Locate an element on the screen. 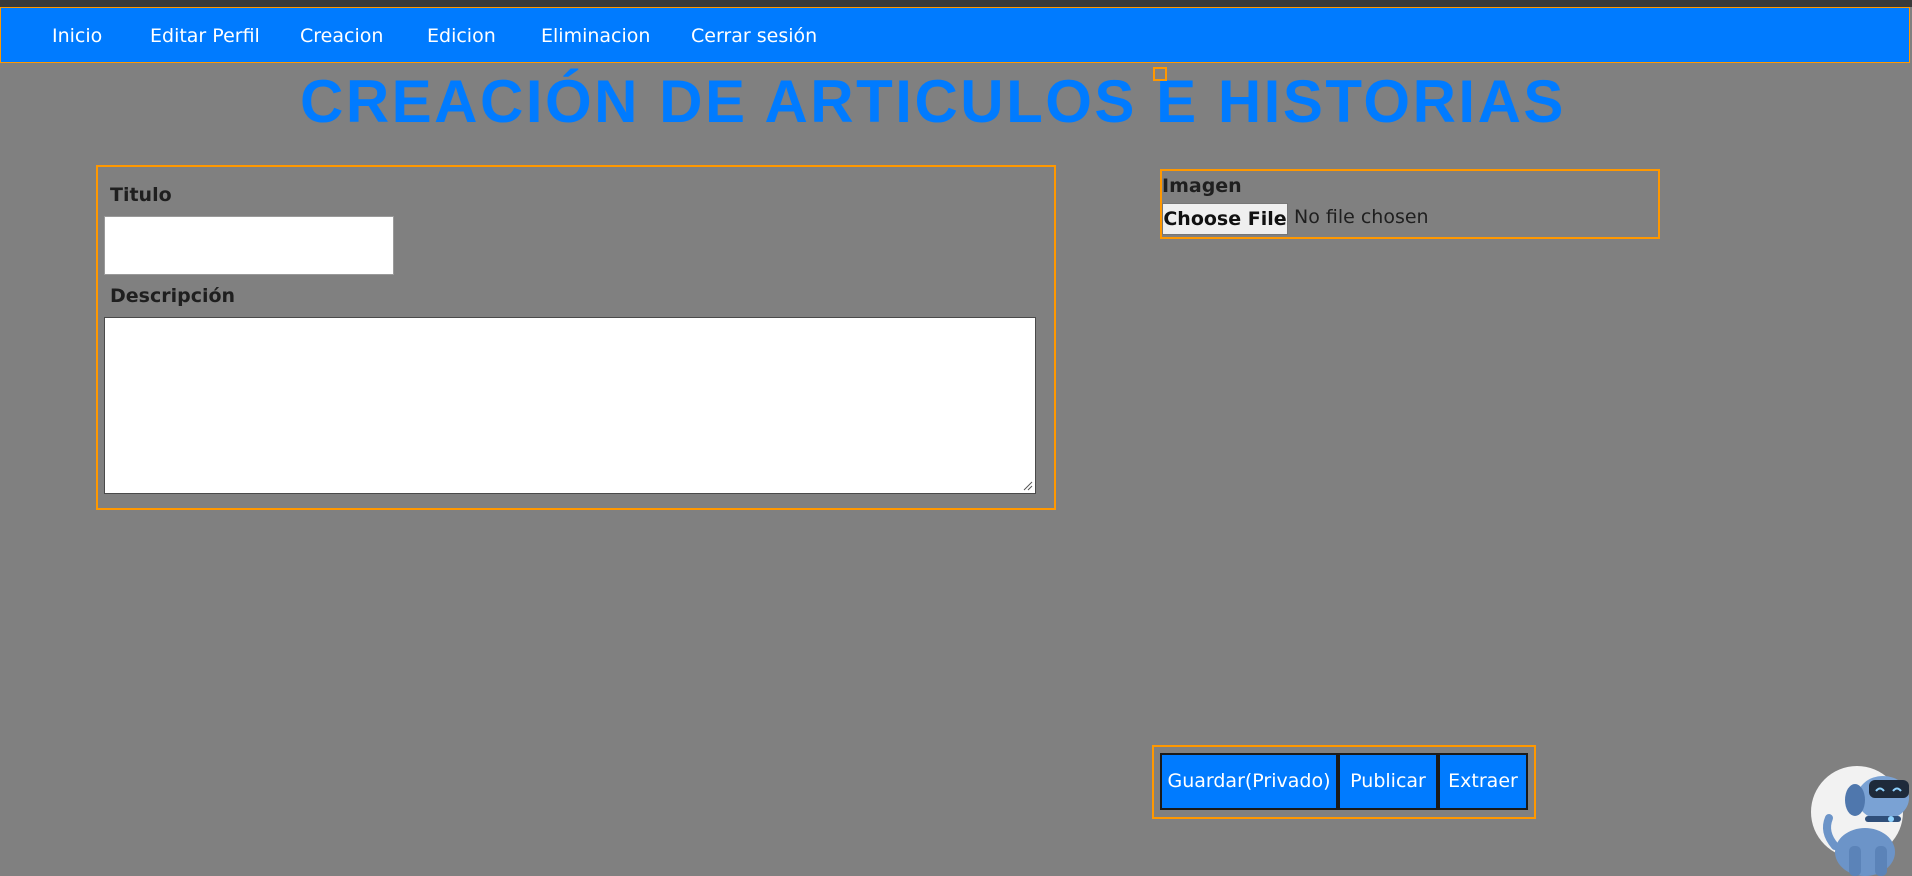 This screenshot has height=876, width=1912. page-title: CREACIÓN DE ARTICULOS E HISTORIAS is located at coordinates (933, 101).